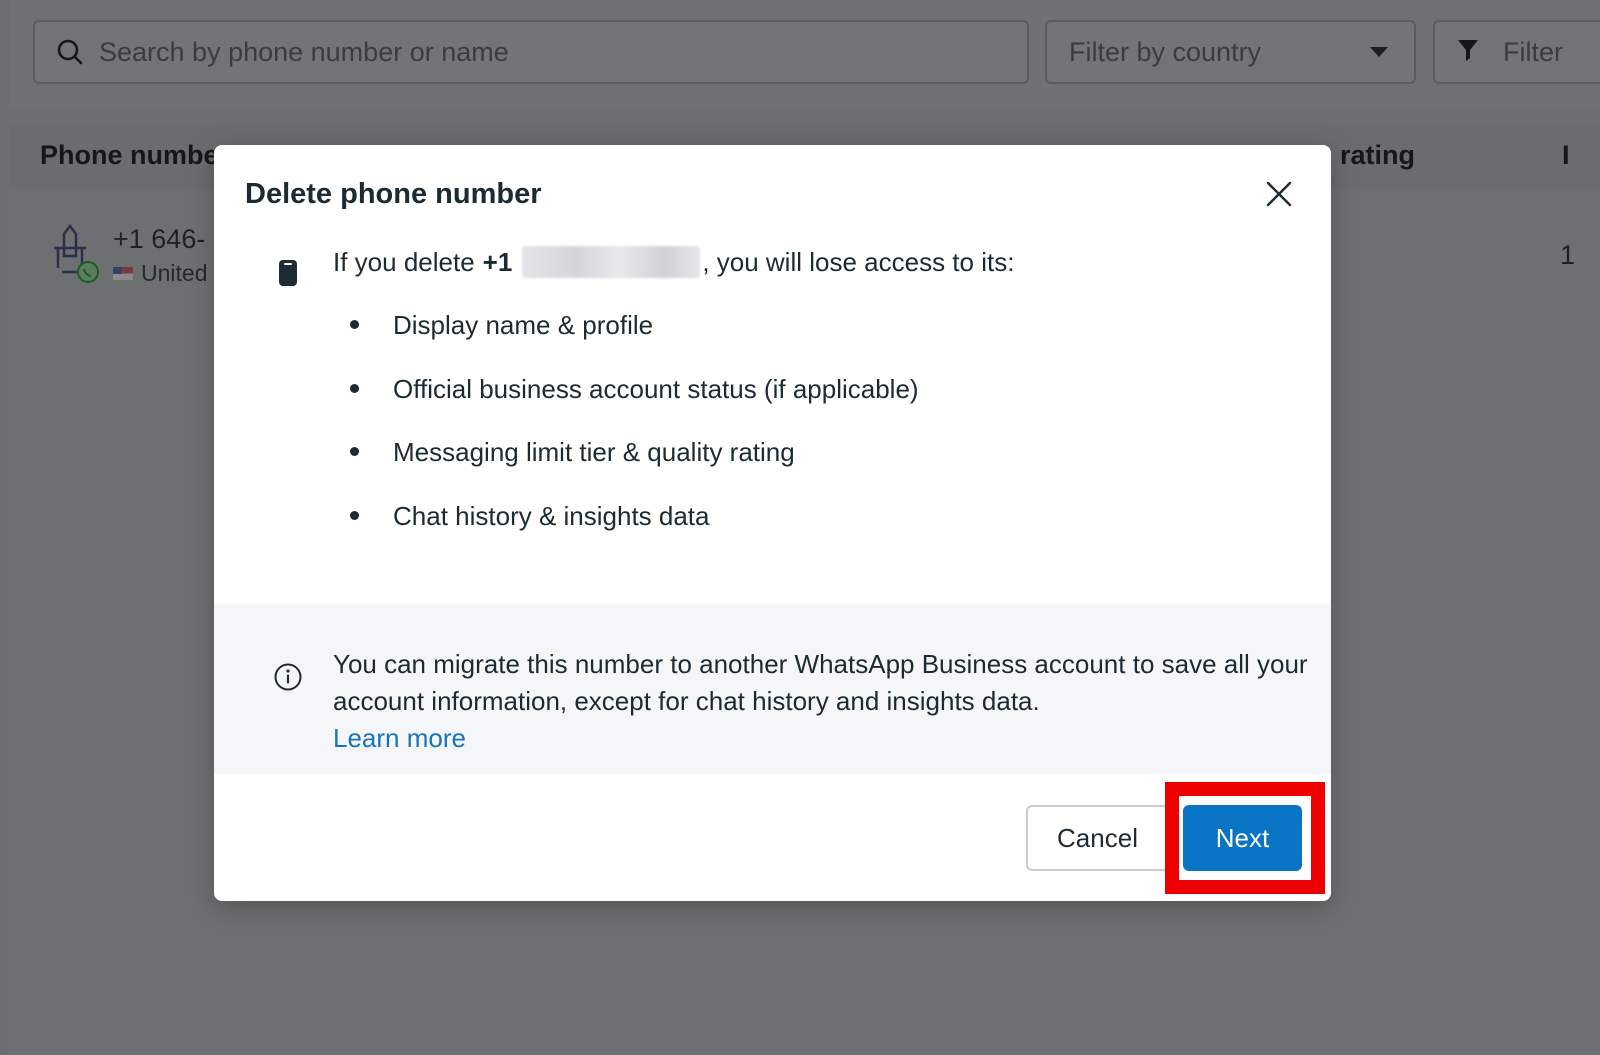 The image size is (1600, 1055). Describe the element at coordinates (1568, 255) in the screenshot. I see `row-trailing-value: 1` at that location.